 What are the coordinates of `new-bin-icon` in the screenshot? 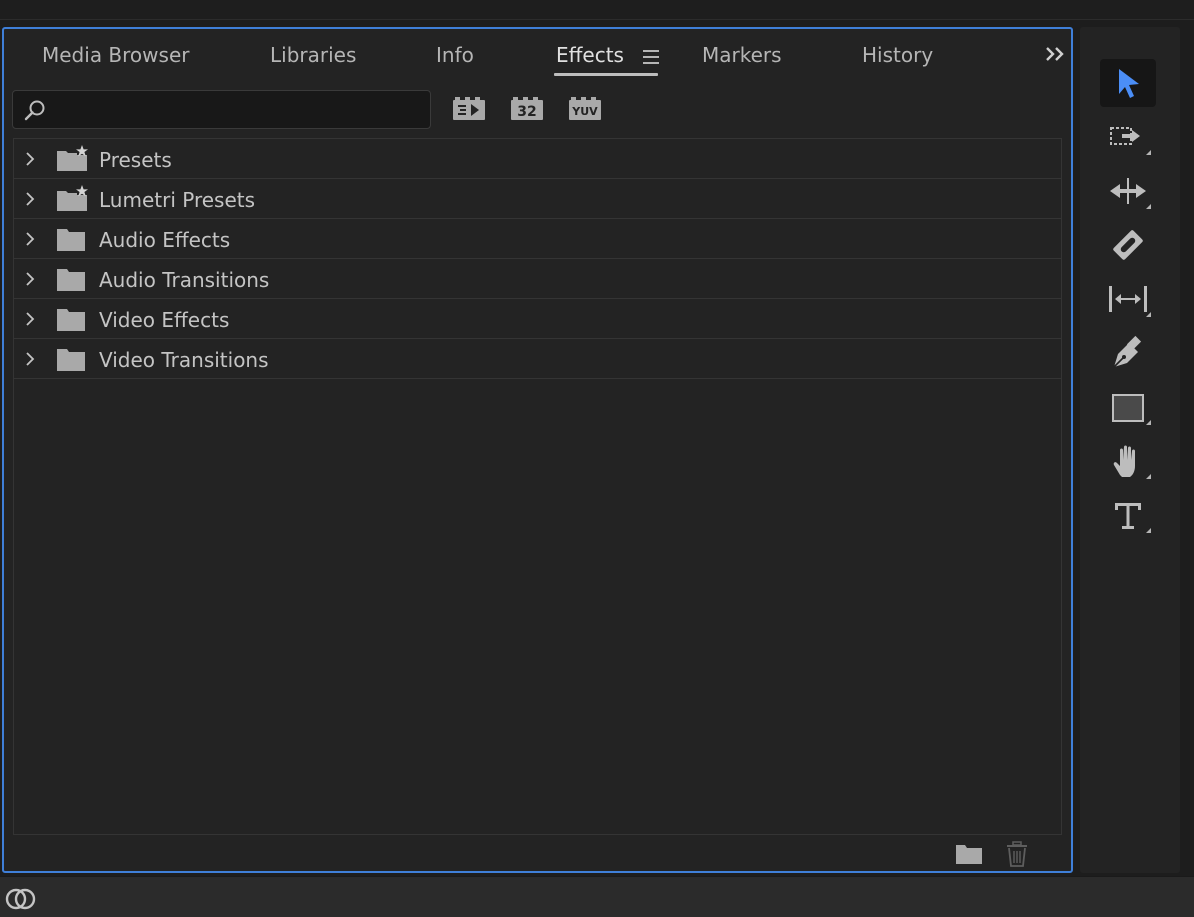 It's located at (969, 854).